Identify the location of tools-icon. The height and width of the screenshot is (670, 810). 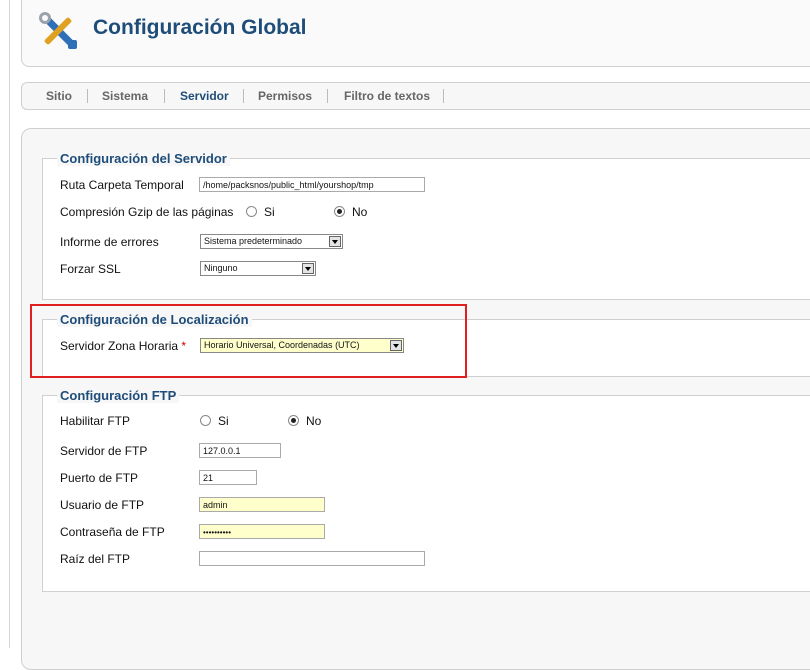
(58, 31).